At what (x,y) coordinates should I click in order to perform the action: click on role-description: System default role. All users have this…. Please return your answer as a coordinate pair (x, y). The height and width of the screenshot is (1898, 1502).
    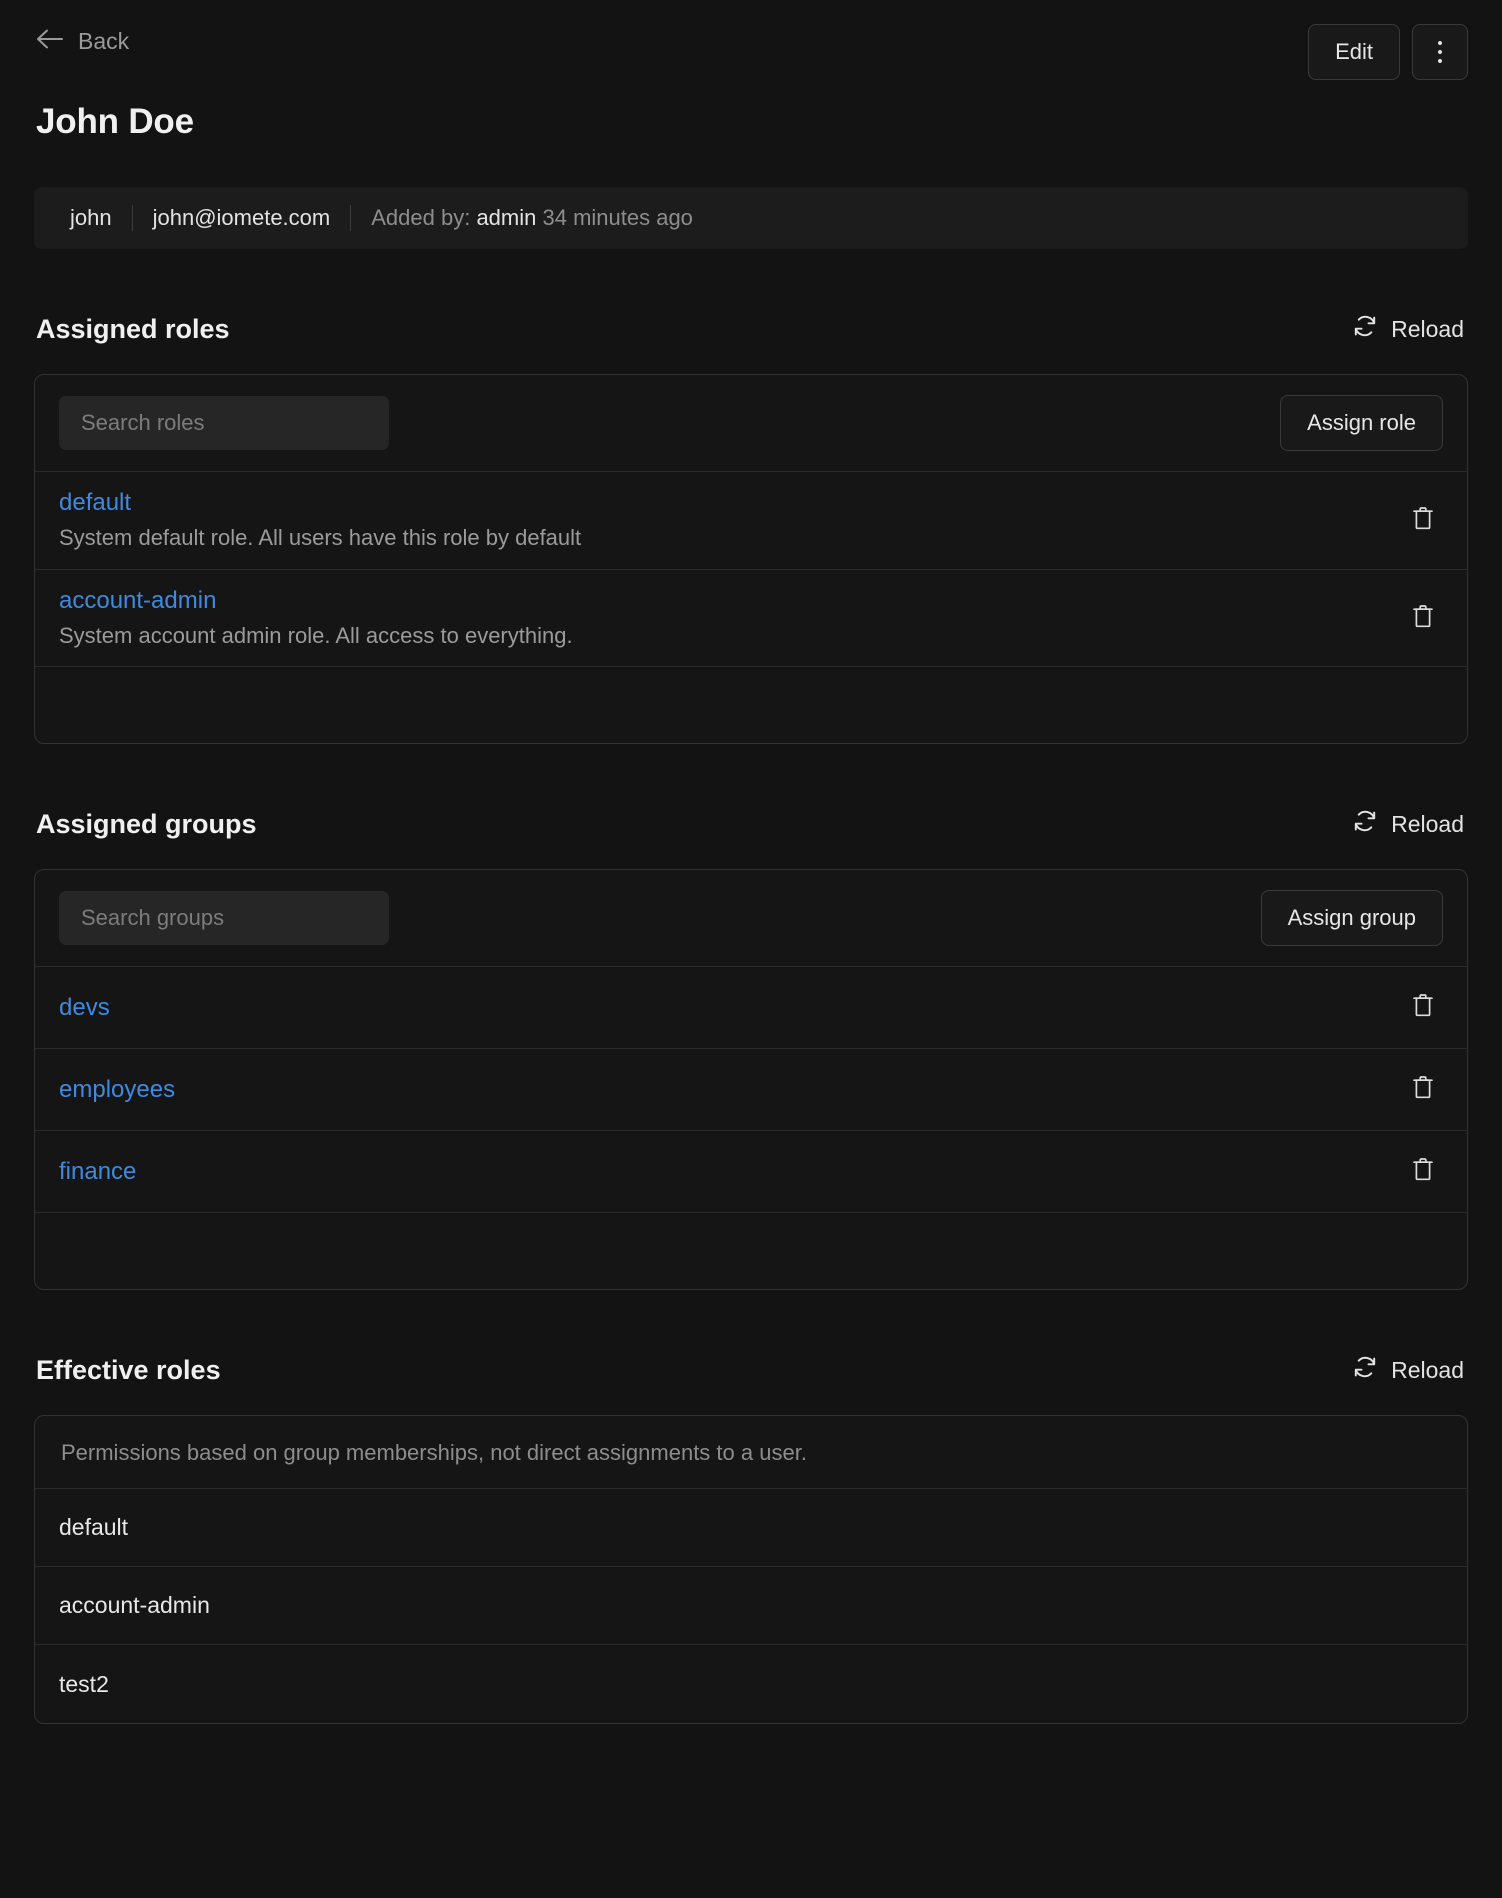
    Looking at the image, I should click on (320, 538).